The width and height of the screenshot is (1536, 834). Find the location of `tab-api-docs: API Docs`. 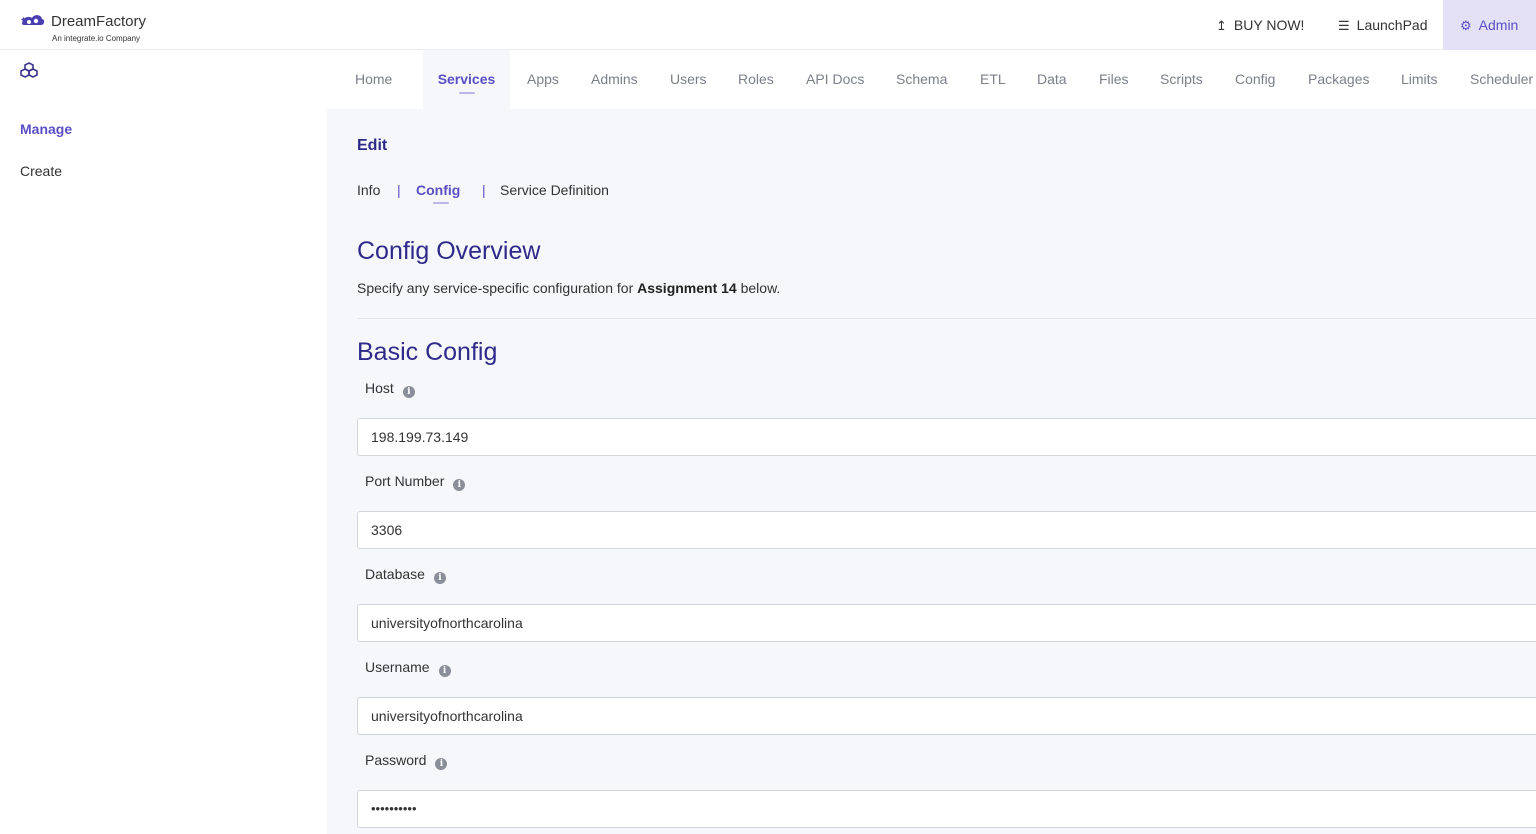

tab-api-docs: API Docs is located at coordinates (835, 79).